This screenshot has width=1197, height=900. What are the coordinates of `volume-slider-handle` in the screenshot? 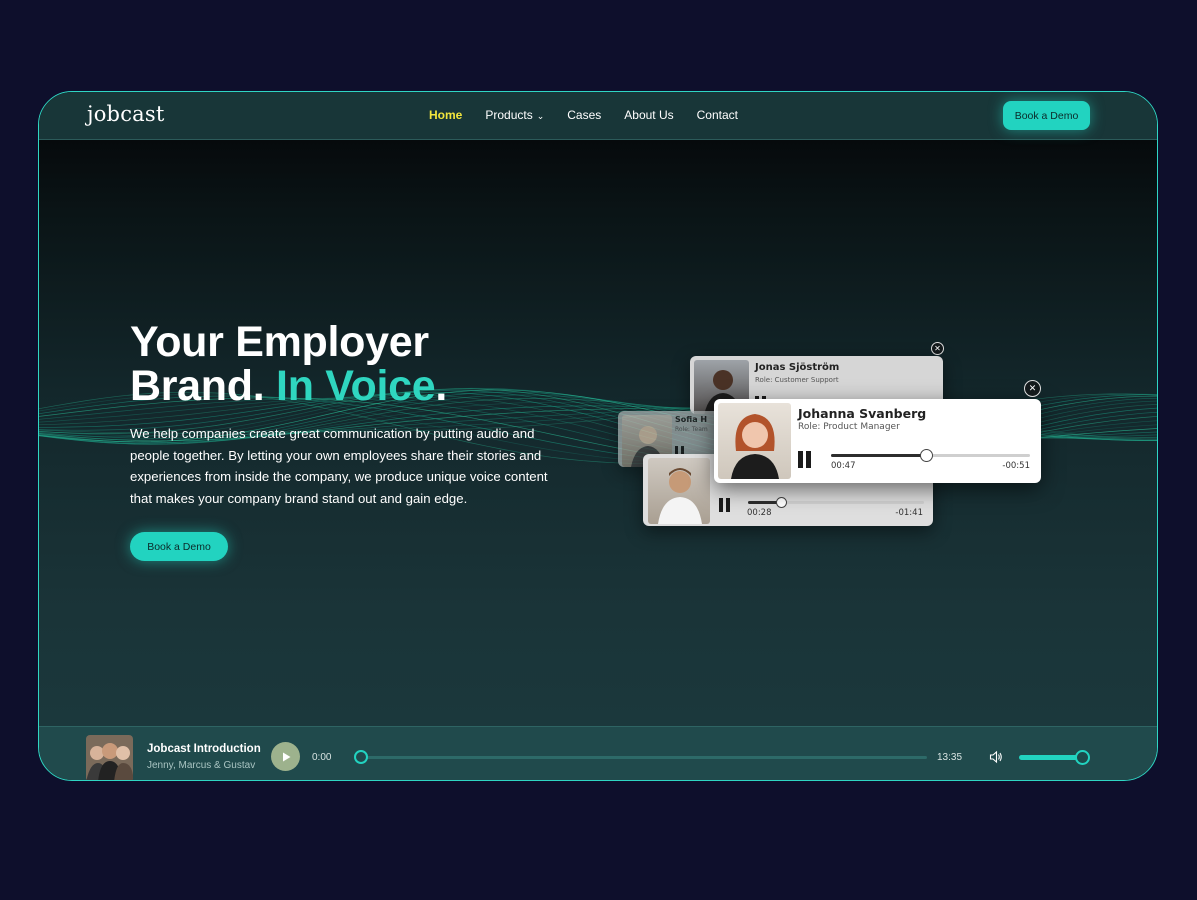 It's located at (1082, 757).